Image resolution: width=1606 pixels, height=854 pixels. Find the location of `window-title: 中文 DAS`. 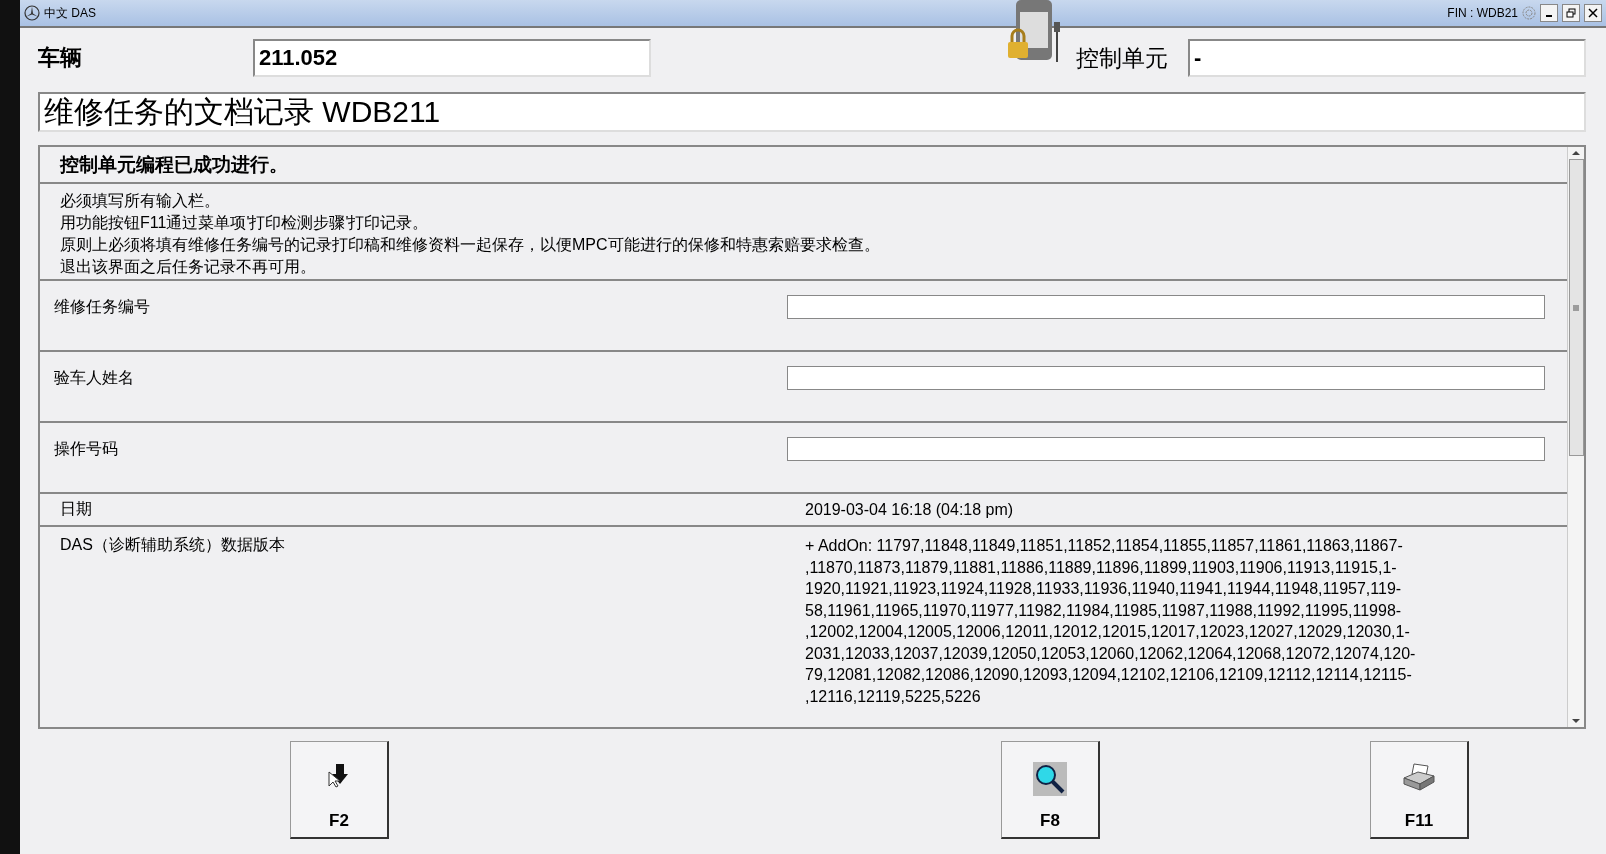

window-title: 中文 DAS is located at coordinates (70, 13).